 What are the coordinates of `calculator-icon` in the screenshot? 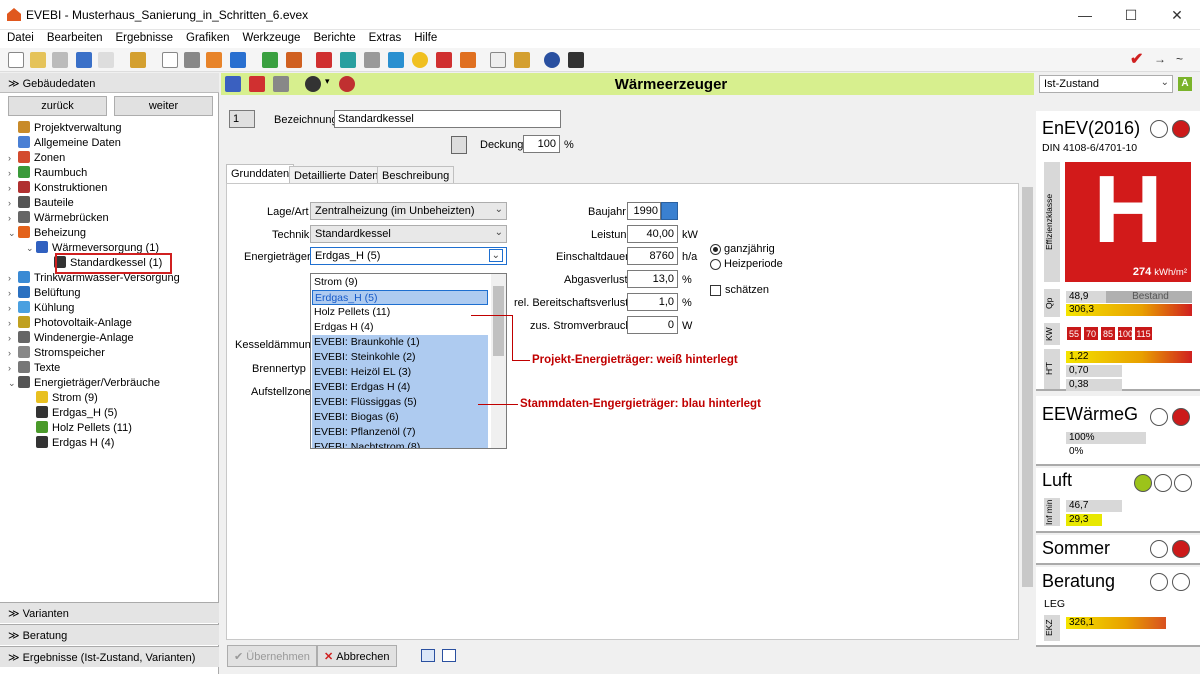 It's located at (459, 145).